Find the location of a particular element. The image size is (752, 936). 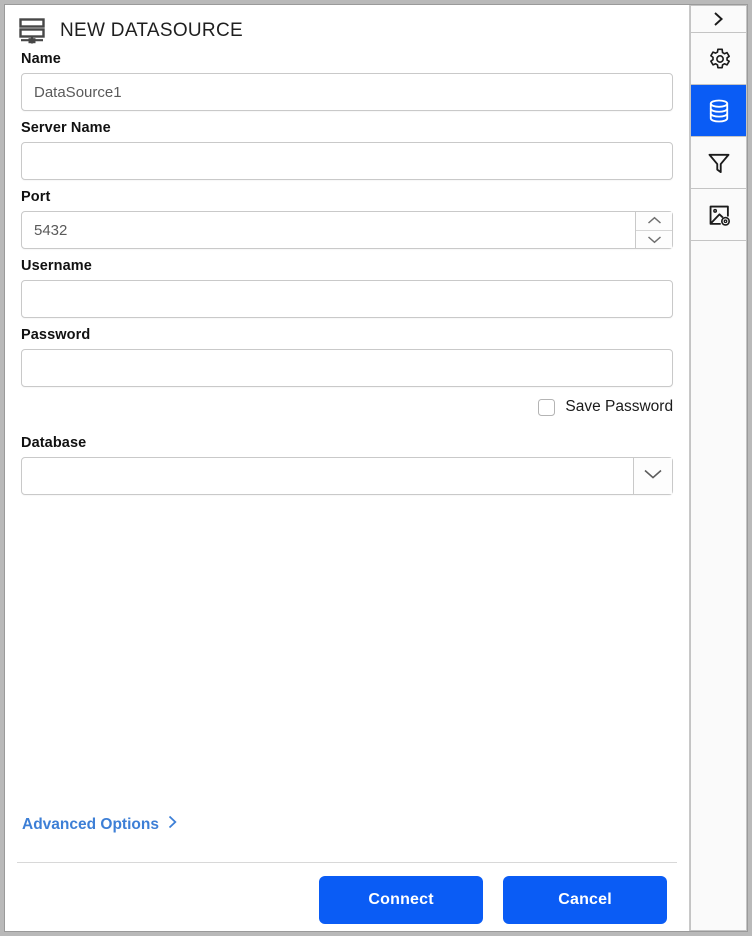

field-port: Port is located at coordinates (347, 219).